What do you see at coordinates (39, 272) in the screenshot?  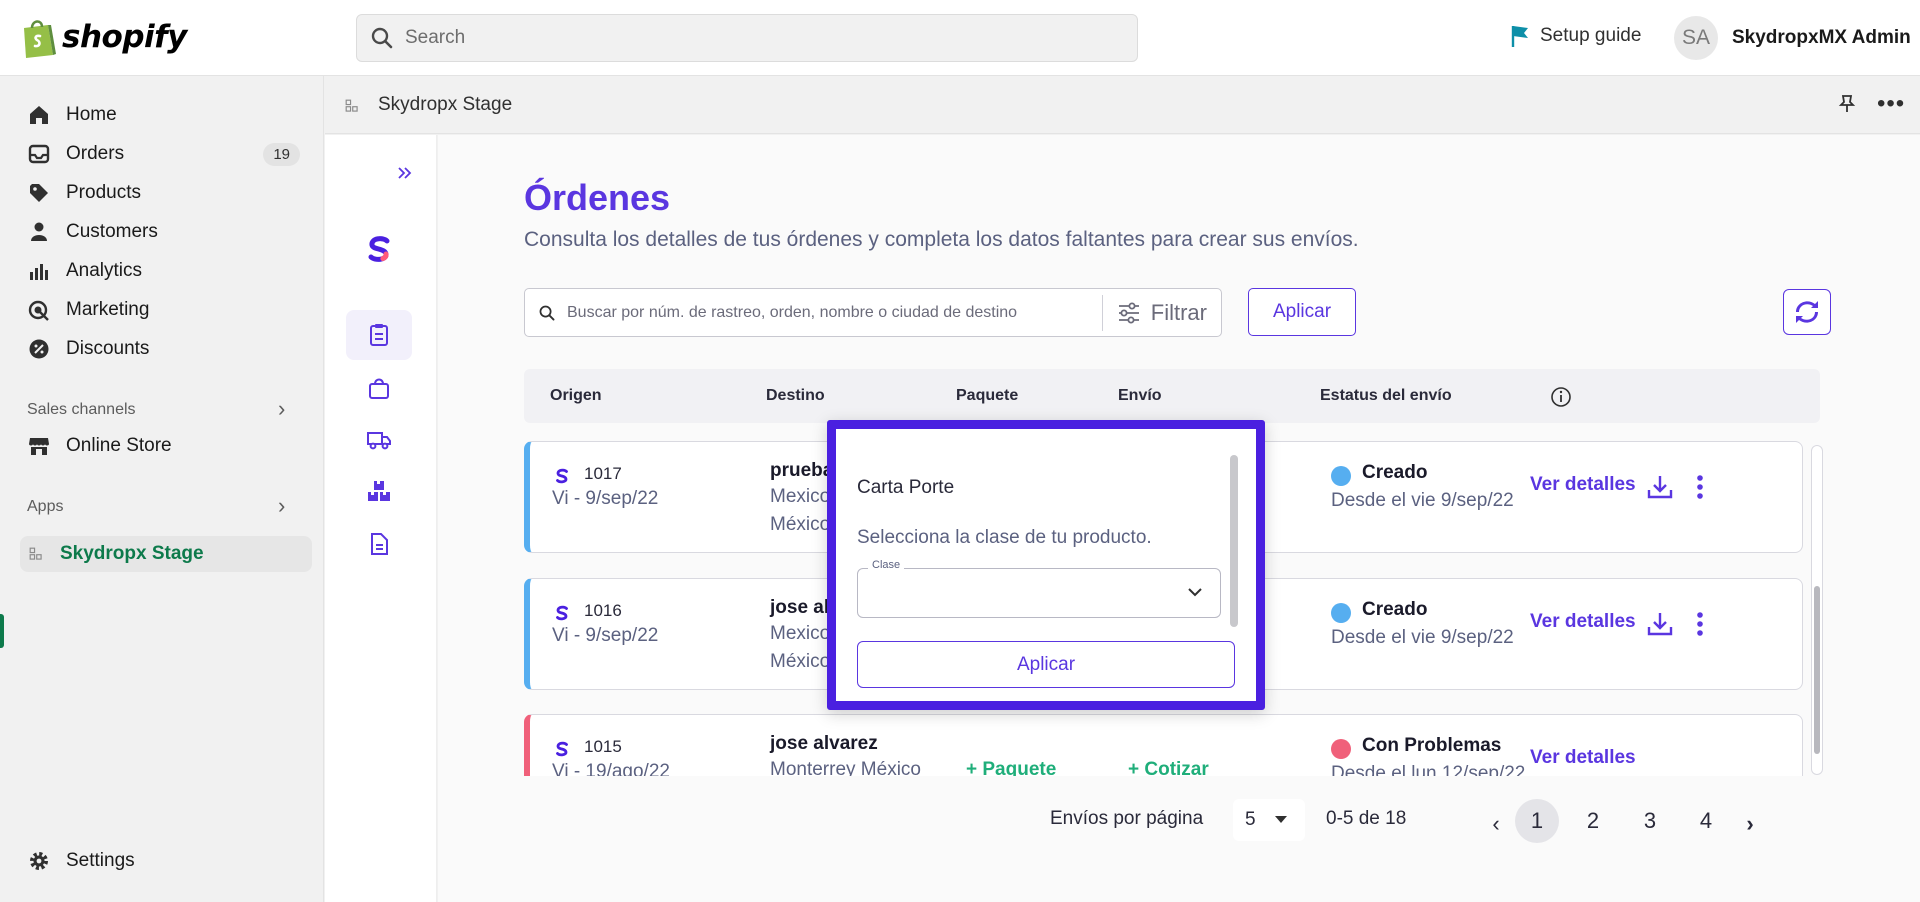 I see `bar-chart-icon` at bounding box center [39, 272].